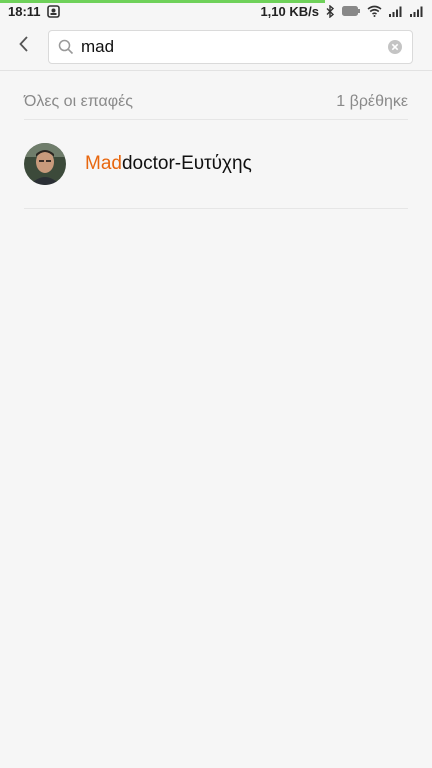  I want to click on section-header: Όλες οι επαφές 1 βρέθηκε, so click(216, 104).